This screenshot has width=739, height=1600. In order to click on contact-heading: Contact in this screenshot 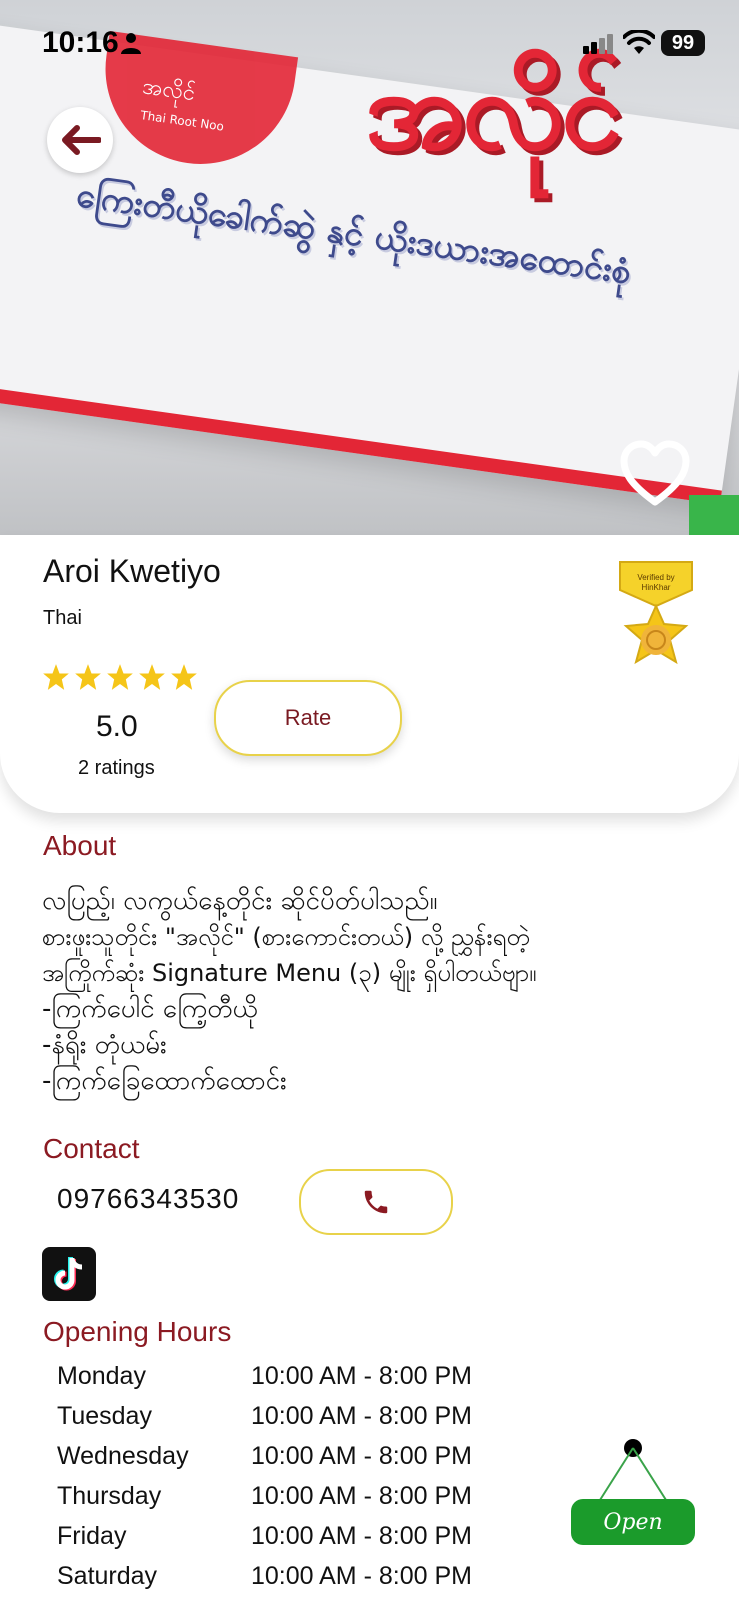, I will do `click(91, 1148)`.